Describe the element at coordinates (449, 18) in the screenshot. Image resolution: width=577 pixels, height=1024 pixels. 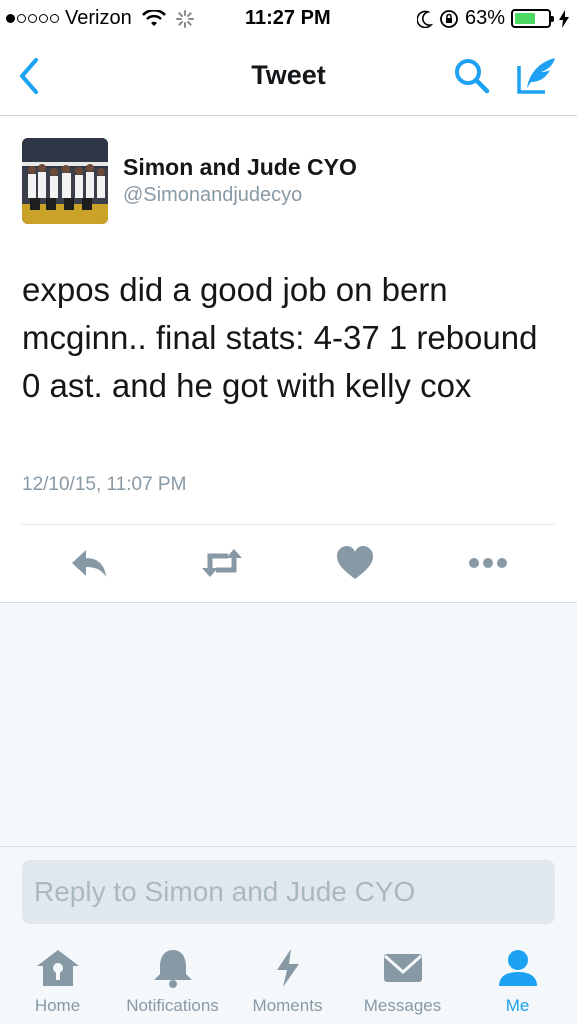
I see `rotation-lock-icon` at that location.